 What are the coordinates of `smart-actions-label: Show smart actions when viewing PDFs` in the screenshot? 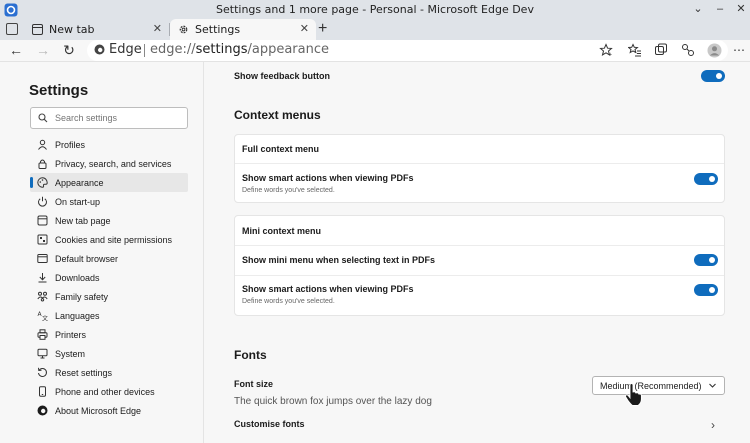 It's located at (328, 178).